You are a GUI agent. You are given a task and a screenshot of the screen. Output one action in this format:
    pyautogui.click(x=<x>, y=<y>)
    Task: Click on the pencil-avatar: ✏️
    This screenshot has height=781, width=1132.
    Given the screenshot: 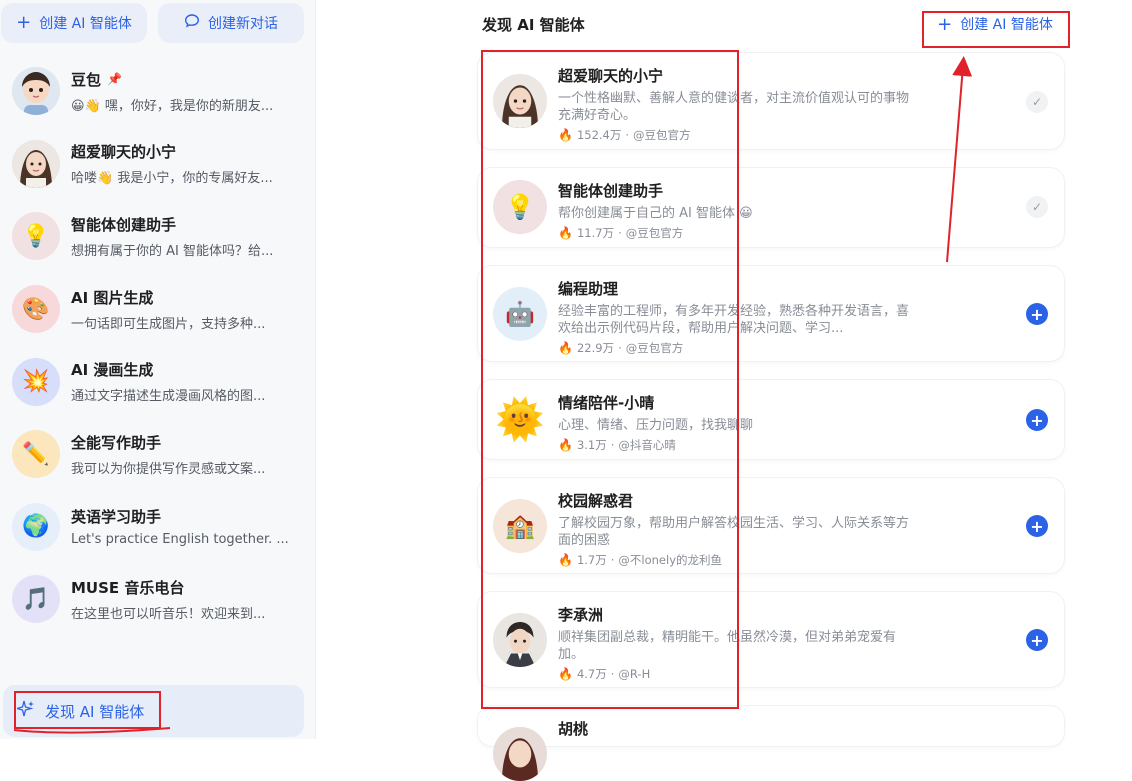 What is the action you would take?
    pyautogui.click(x=36, y=454)
    